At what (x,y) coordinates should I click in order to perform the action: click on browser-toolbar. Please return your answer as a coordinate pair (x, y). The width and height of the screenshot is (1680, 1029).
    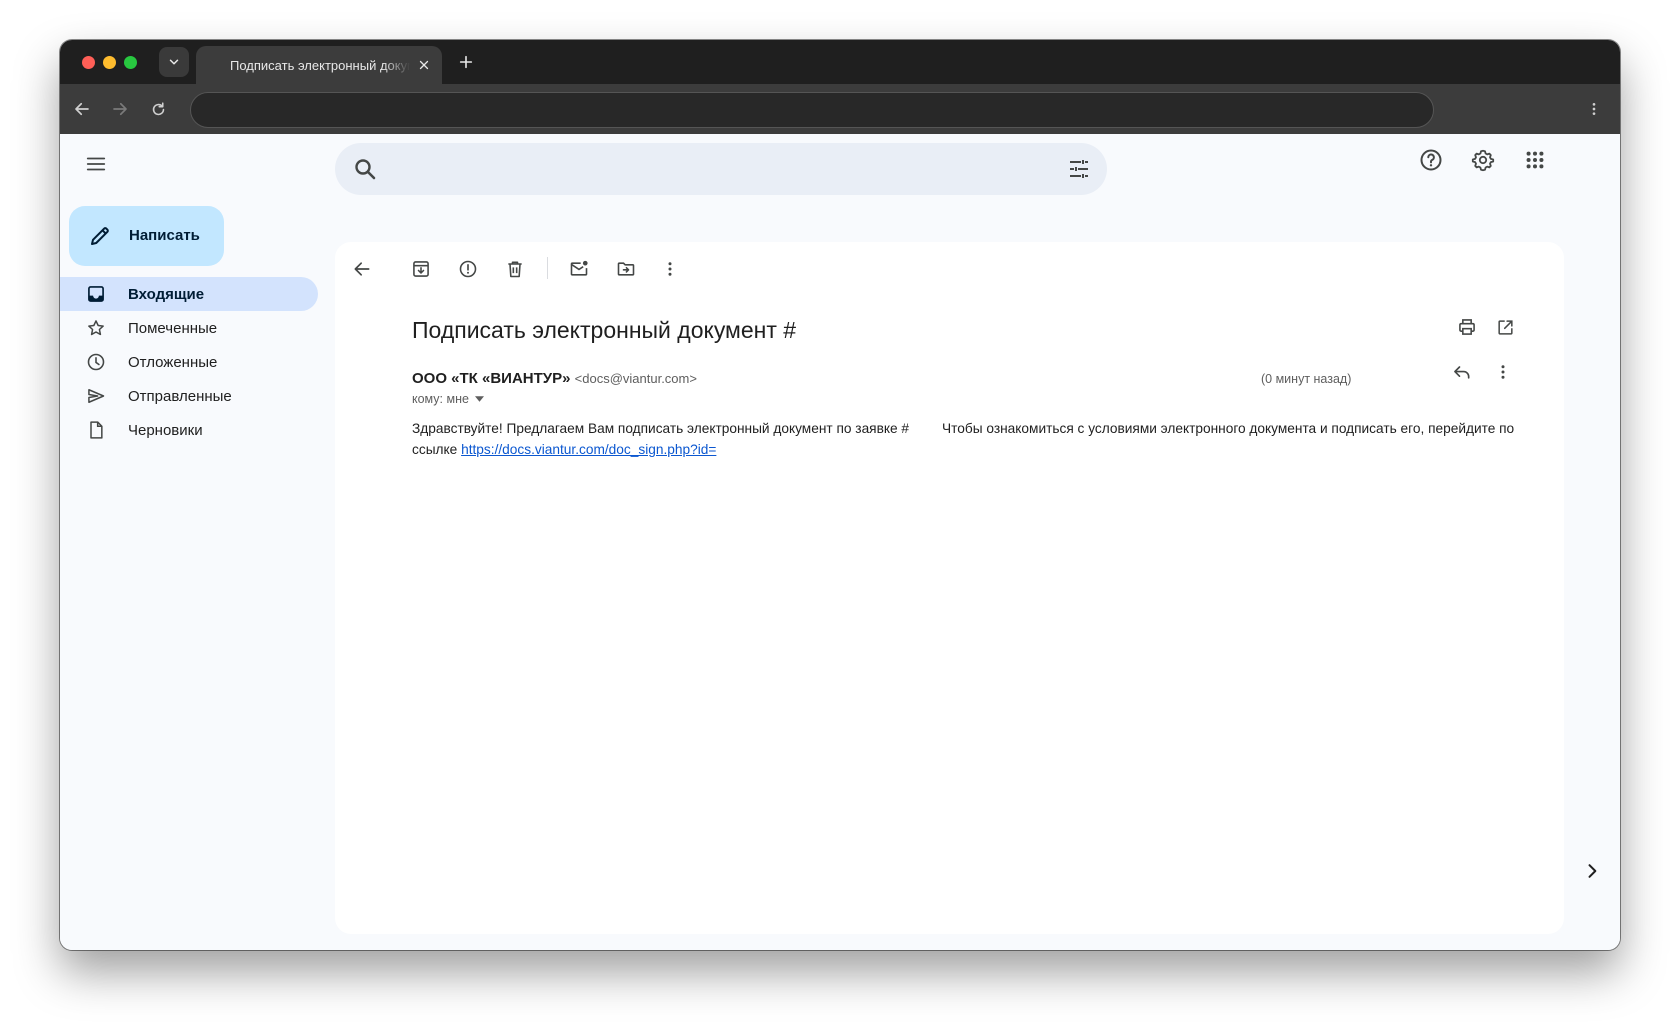
    Looking at the image, I should click on (840, 109).